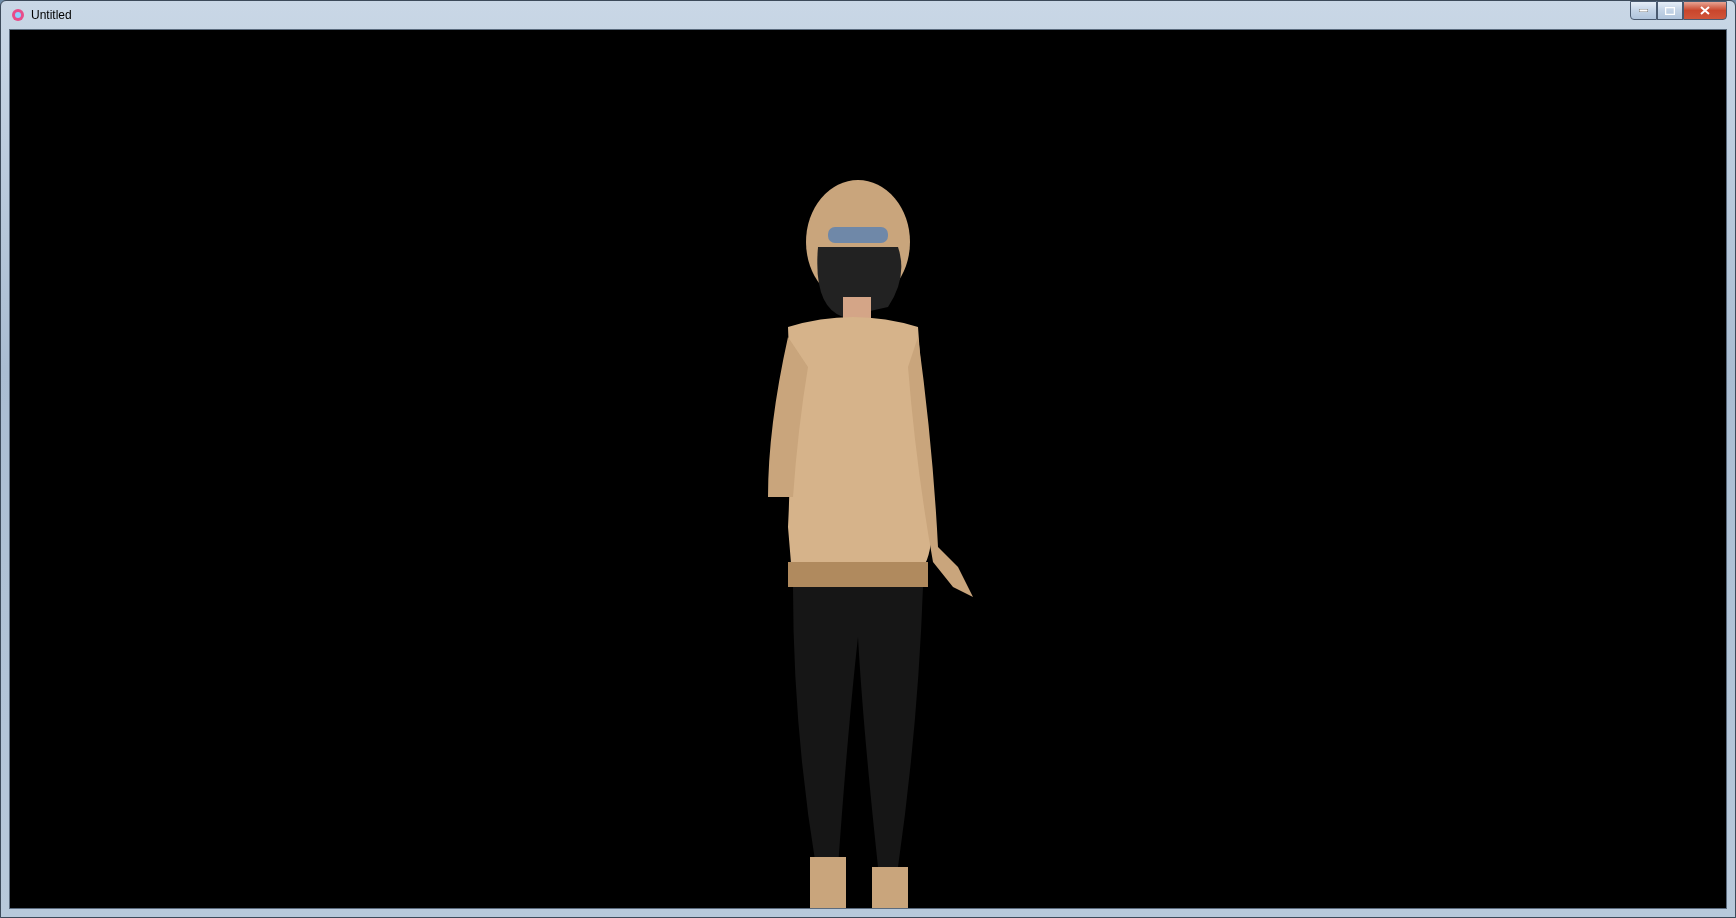  I want to click on close-button, so click(1705, 10).